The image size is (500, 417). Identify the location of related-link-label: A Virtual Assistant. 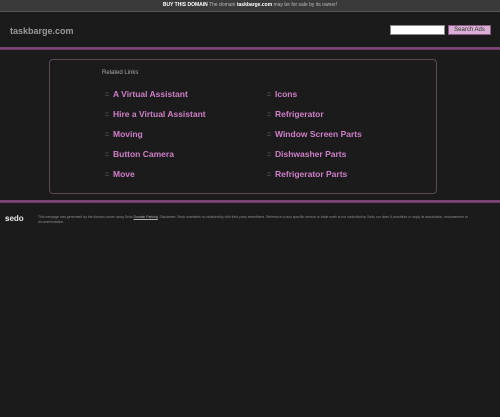
(150, 94).